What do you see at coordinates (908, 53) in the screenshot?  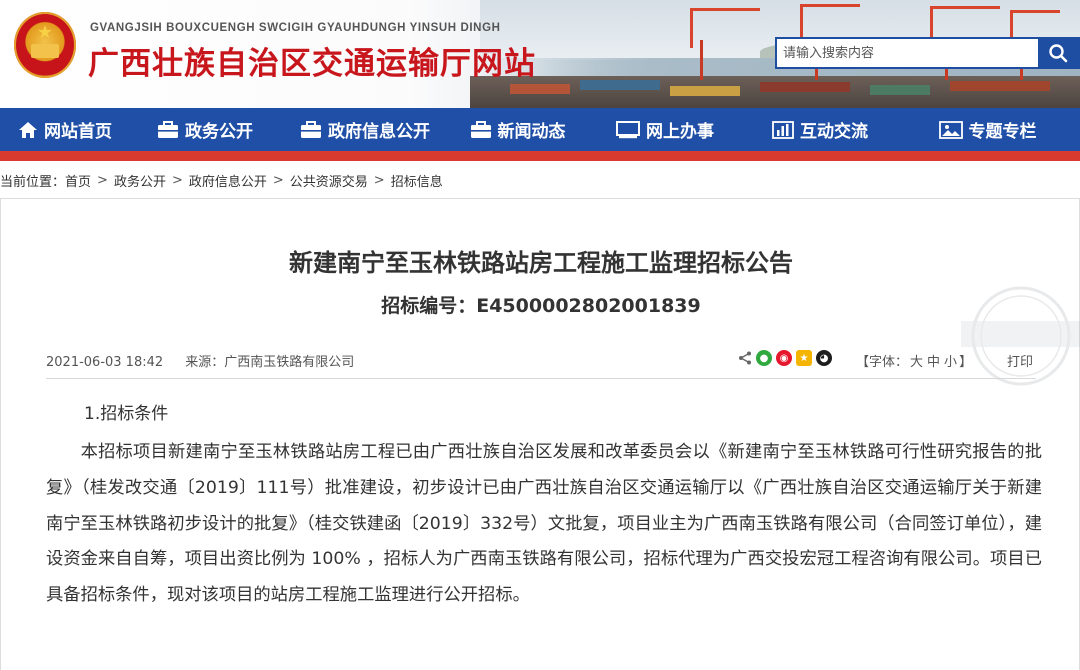 I see `search-input` at bounding box center [908, 53].